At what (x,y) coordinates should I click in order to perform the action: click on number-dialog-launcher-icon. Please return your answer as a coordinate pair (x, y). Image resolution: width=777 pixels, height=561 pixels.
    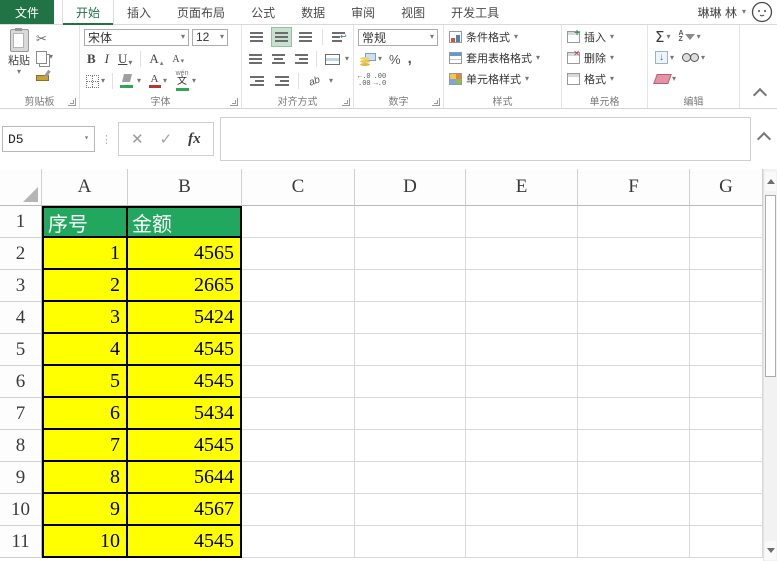
    Looking at the image, I should click on (436, 102).